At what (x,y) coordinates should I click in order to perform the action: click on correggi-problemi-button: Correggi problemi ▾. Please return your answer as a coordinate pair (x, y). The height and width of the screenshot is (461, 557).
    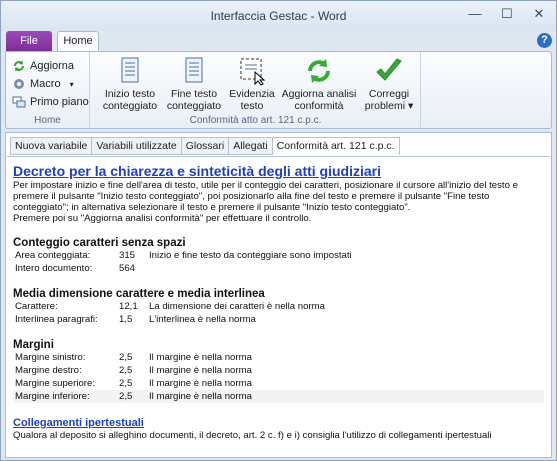
    Looking at the image, I should click on (389, 85).